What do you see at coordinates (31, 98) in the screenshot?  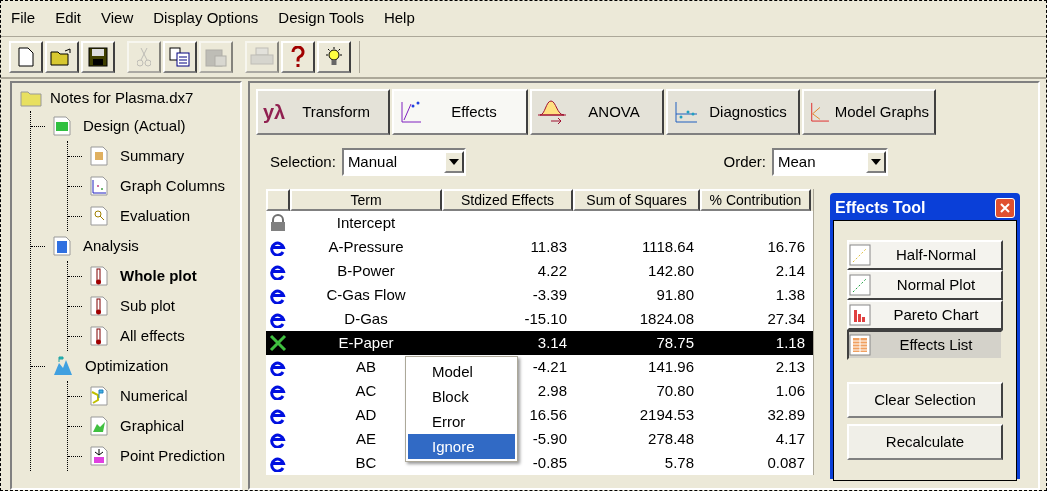 I see `folder-icon` at bounding box center [31, 98].